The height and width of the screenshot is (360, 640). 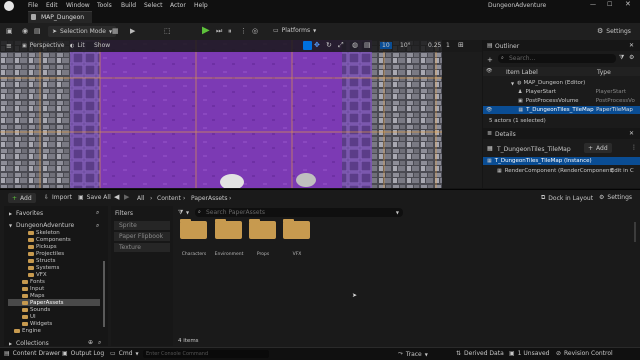 I want to click on cinematics-icon: ▶, so click(x=132, y=31).